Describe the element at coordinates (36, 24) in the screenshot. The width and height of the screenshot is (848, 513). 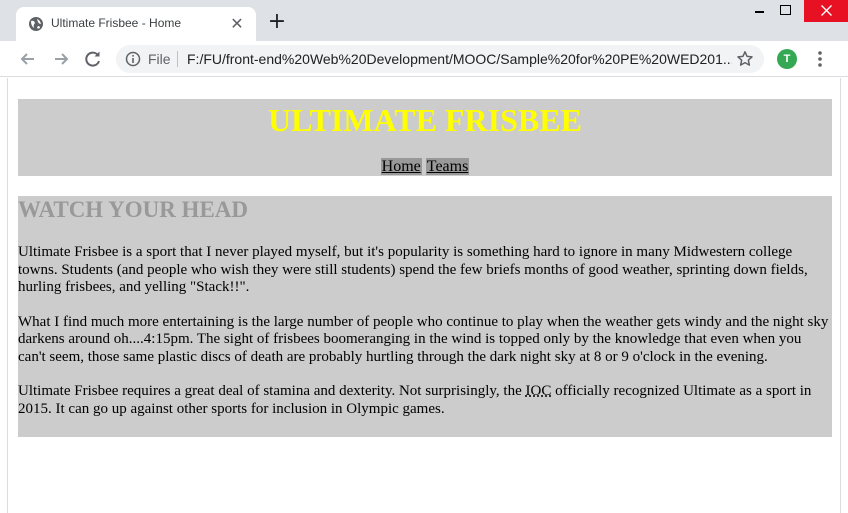
I see `globe-icon` at that location.